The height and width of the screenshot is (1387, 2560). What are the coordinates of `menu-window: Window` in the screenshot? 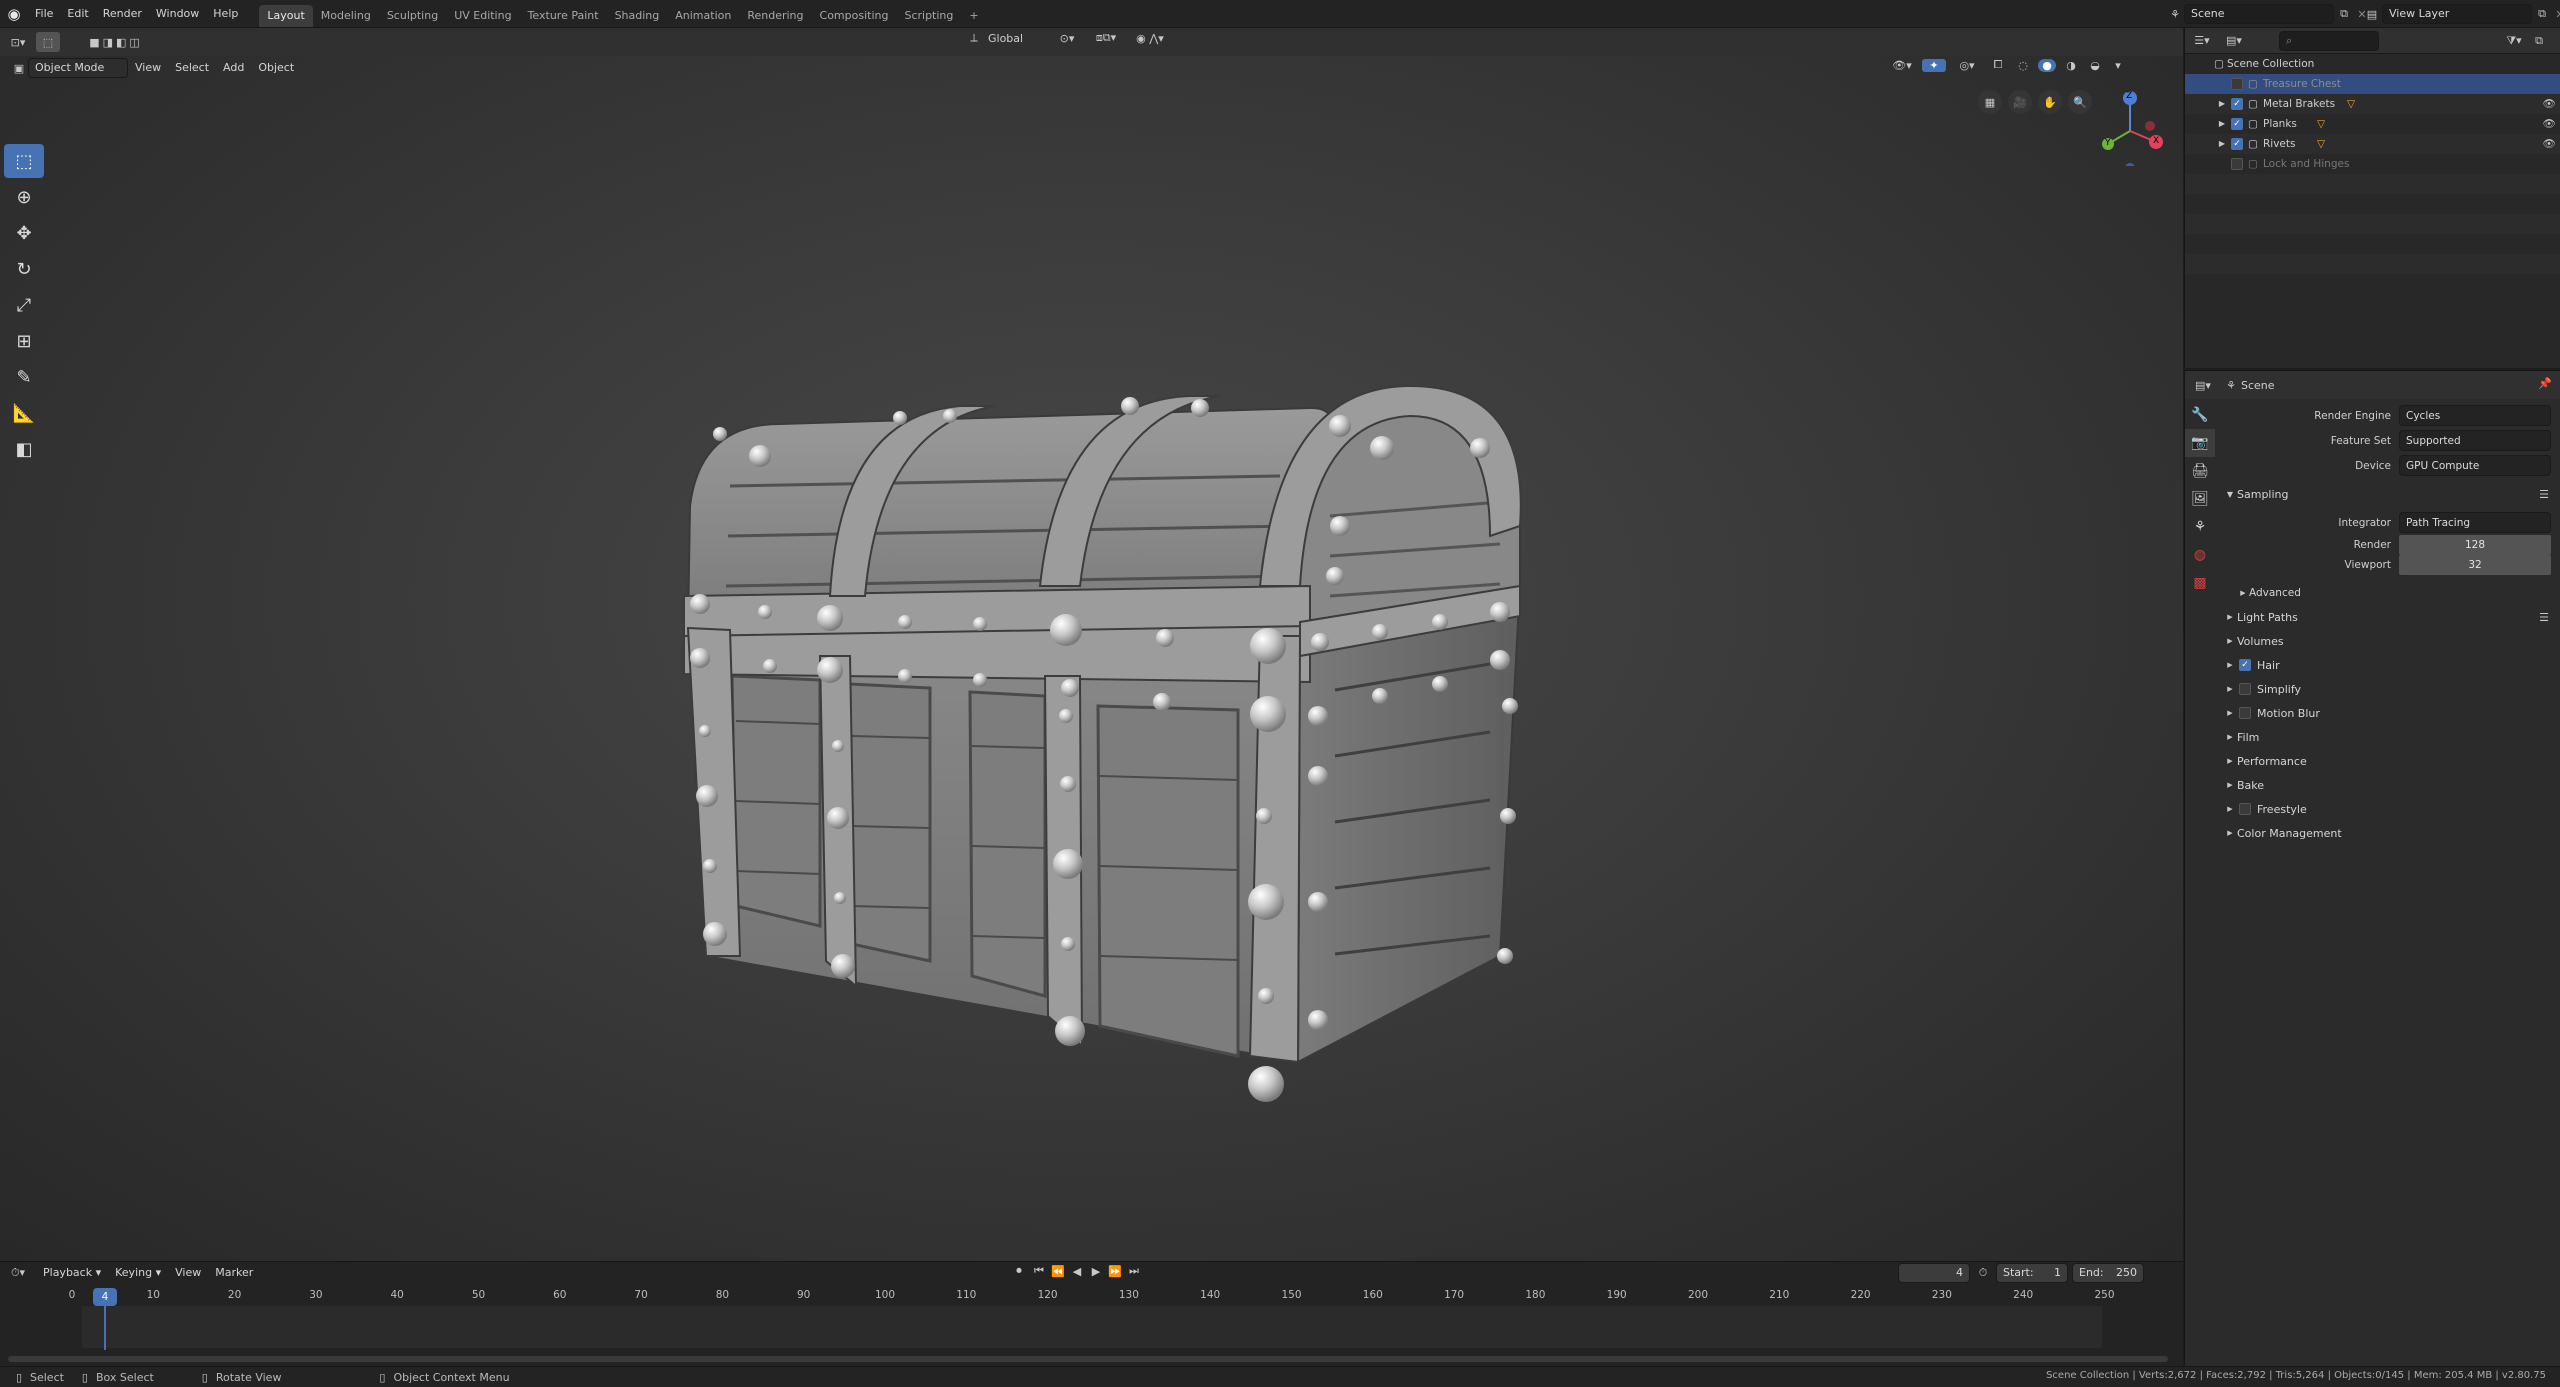 It's located at (177, 14).